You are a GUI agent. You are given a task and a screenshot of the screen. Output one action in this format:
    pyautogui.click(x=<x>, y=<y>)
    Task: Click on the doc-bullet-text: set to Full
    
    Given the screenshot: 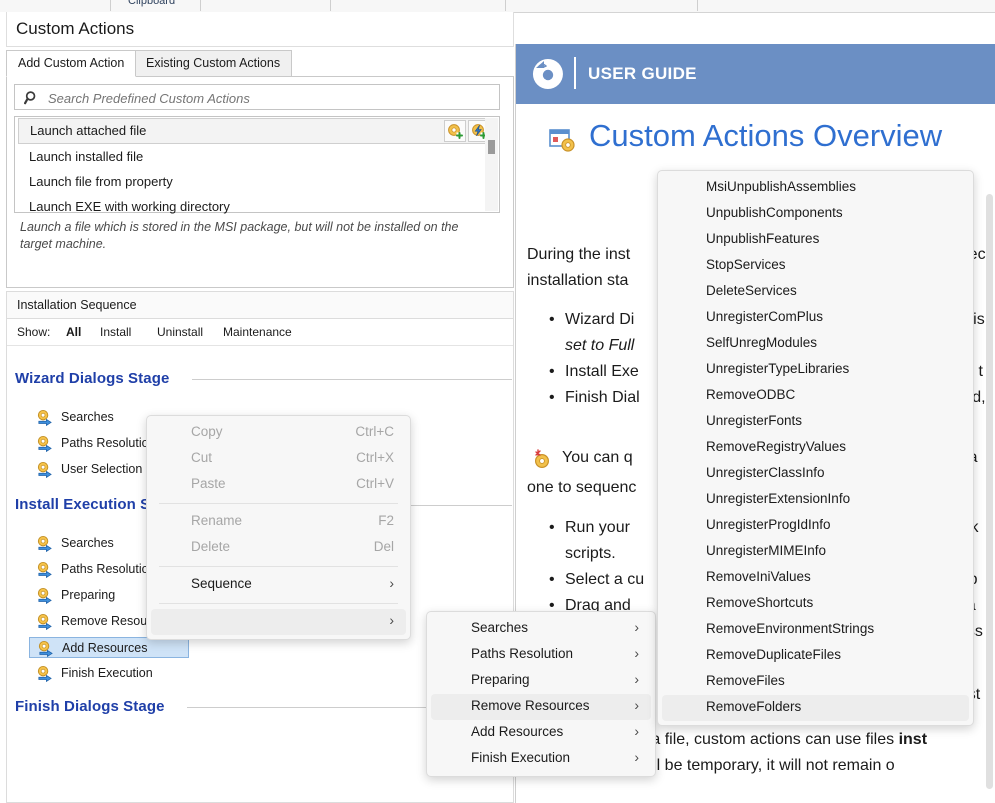 What is the action you would take?
    pyautogui.click(x=600, y=345)
    